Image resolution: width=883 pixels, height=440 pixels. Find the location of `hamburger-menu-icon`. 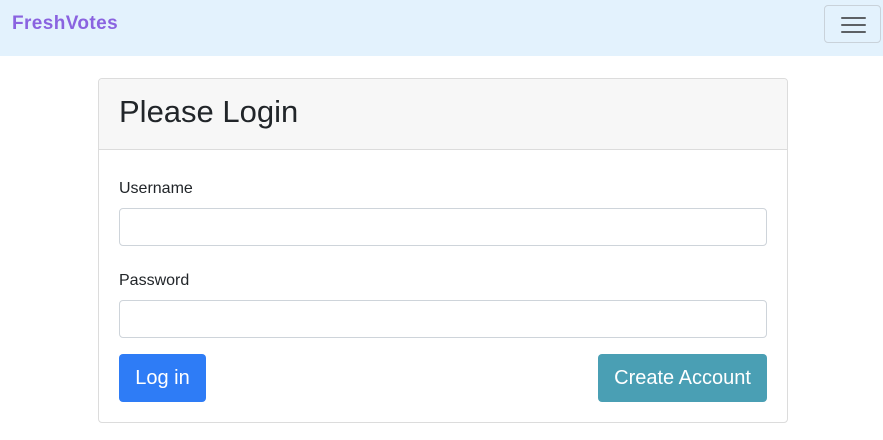

hamburger-menu-icon is located at coordinates (853, 18).